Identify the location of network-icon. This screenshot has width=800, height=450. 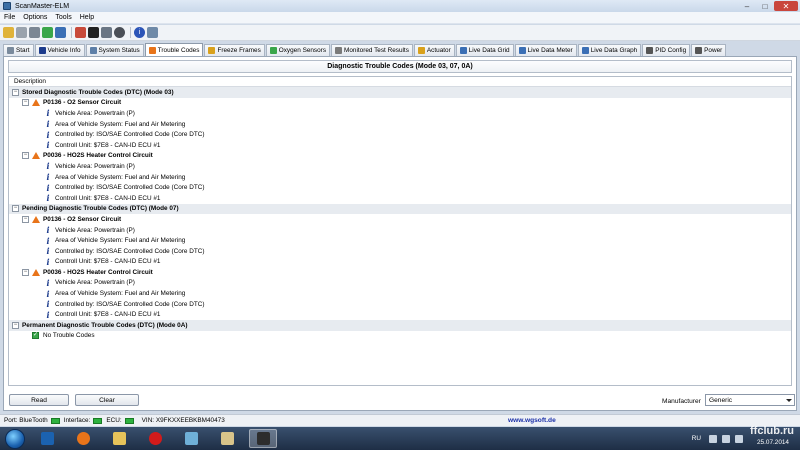
(726, 438).